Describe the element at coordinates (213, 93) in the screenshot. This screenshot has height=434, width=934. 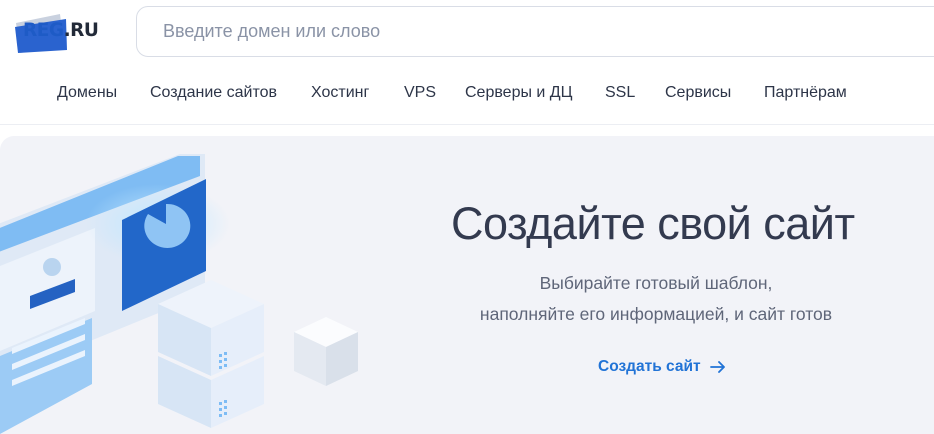
I see `nav-item-site-builder: Создание сайтов` at that location.